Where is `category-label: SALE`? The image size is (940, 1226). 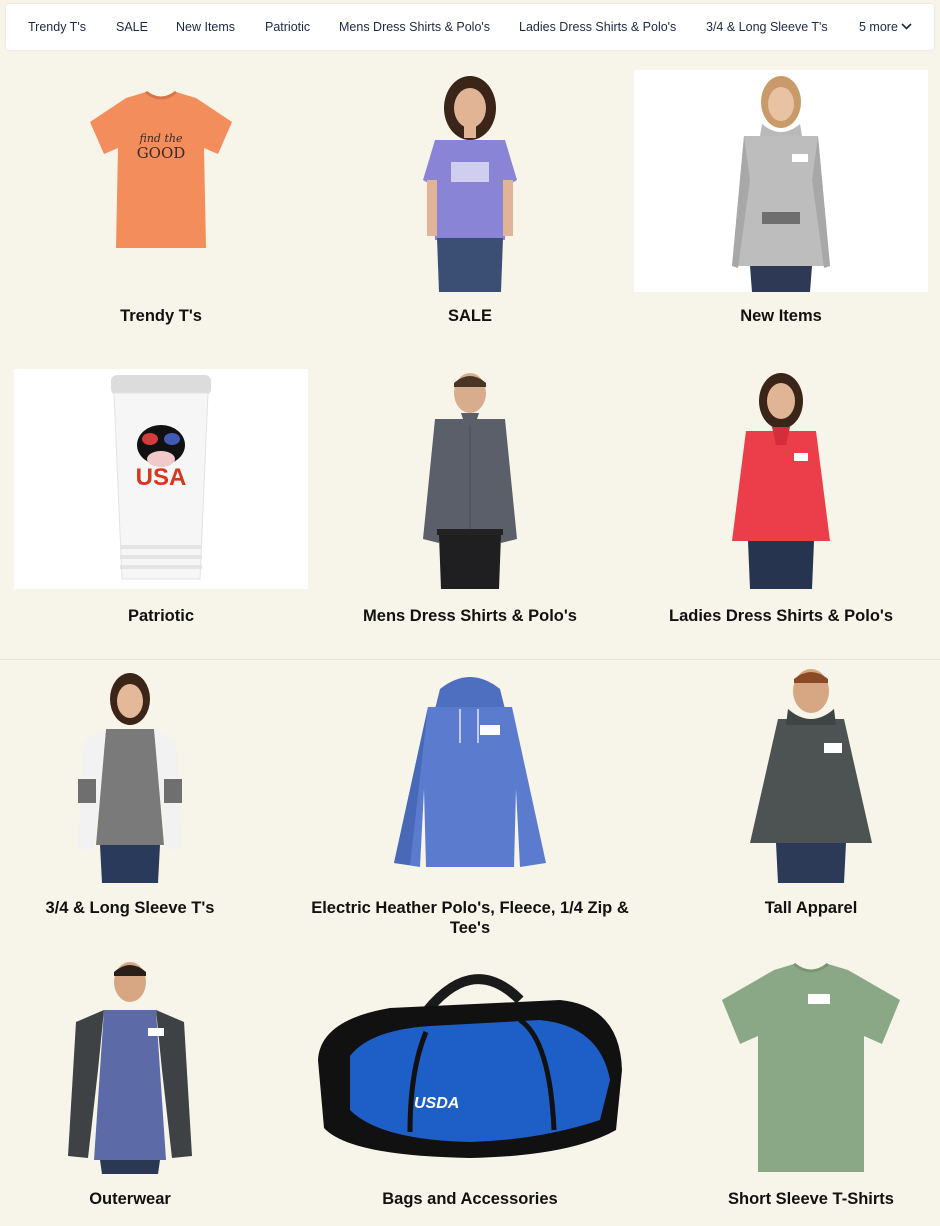 category-label: SALE is located at coordinates (469, 316).